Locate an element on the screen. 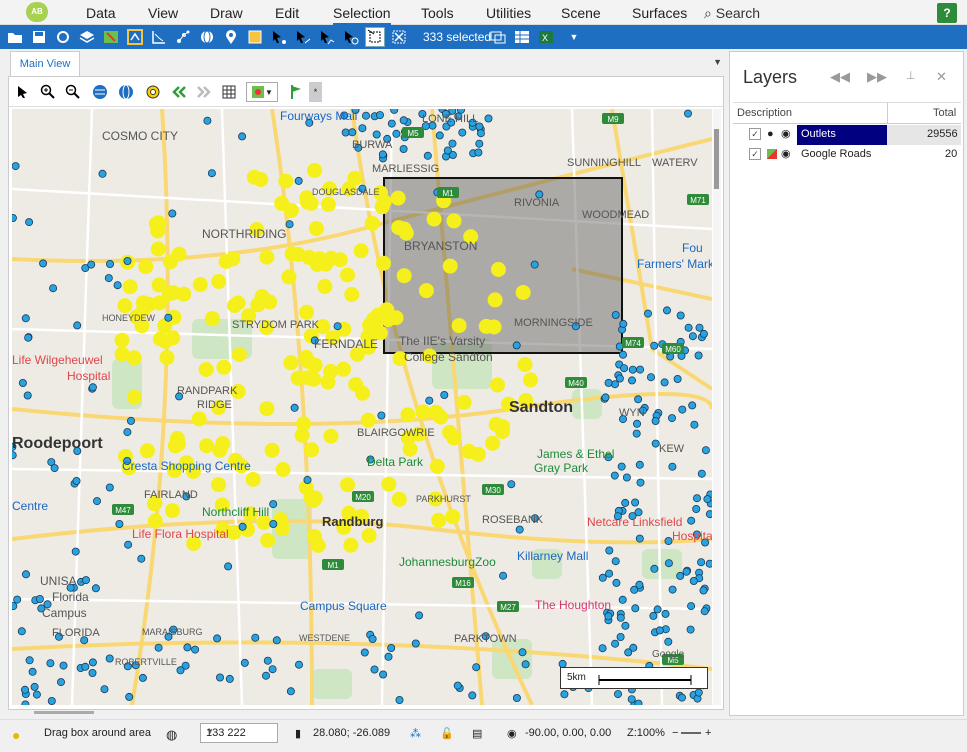 Image resolution: width=967 pixels, height=752 pixels. menu-view: View is located at coordinates (163, 13).